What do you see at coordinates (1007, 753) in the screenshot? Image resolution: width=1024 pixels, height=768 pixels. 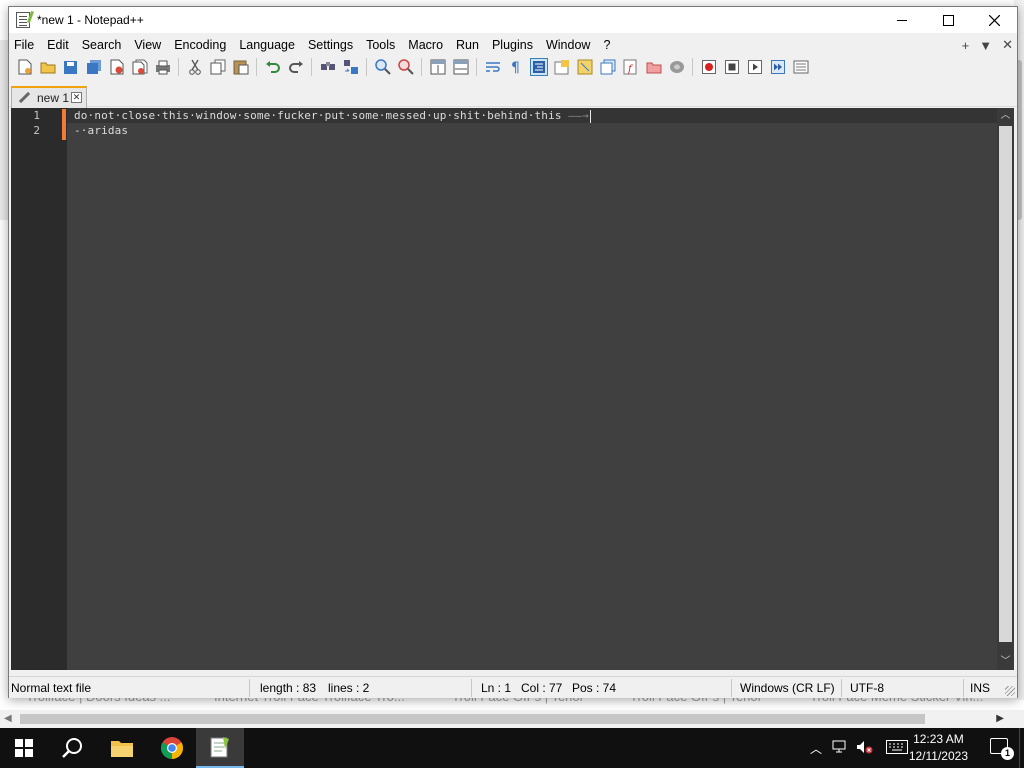 I see `notification-badge: 1` at bounding box center [1007, 753].